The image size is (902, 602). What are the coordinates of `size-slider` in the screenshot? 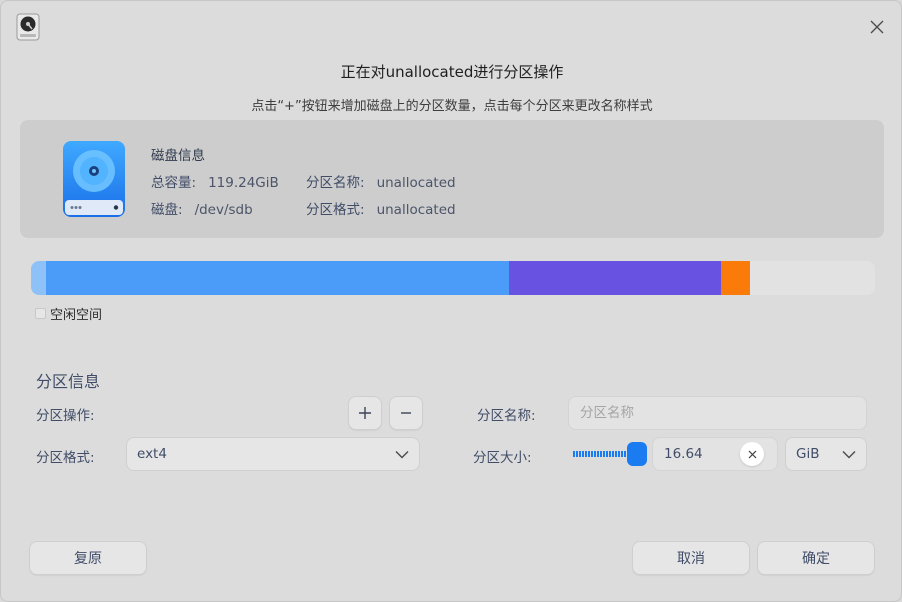 It's located at (610, 454).